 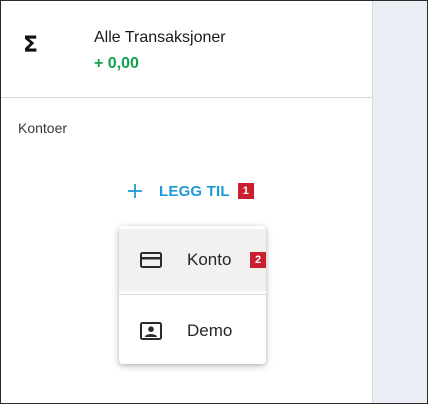 What do you see at coordinates (151, 331) in the screenshot?
I see `contact-card-icon` at bounding box center [151, 331].